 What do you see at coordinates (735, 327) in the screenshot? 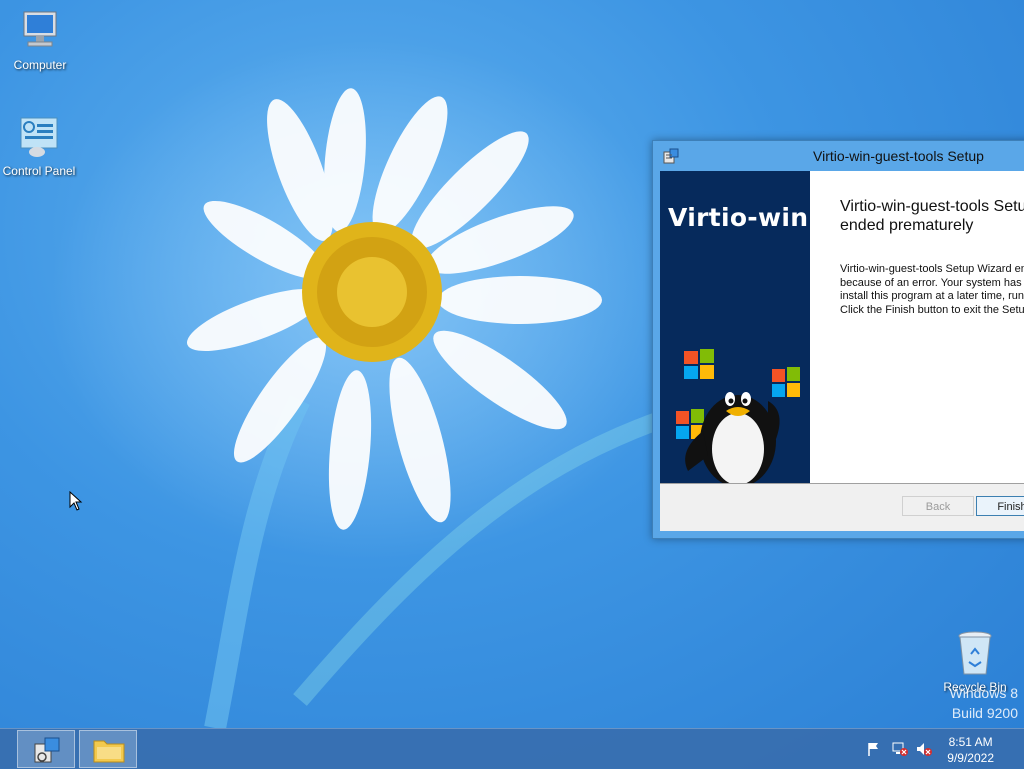
I see `wizard-banner: Virtio-win` at bounding box center [735, 327].